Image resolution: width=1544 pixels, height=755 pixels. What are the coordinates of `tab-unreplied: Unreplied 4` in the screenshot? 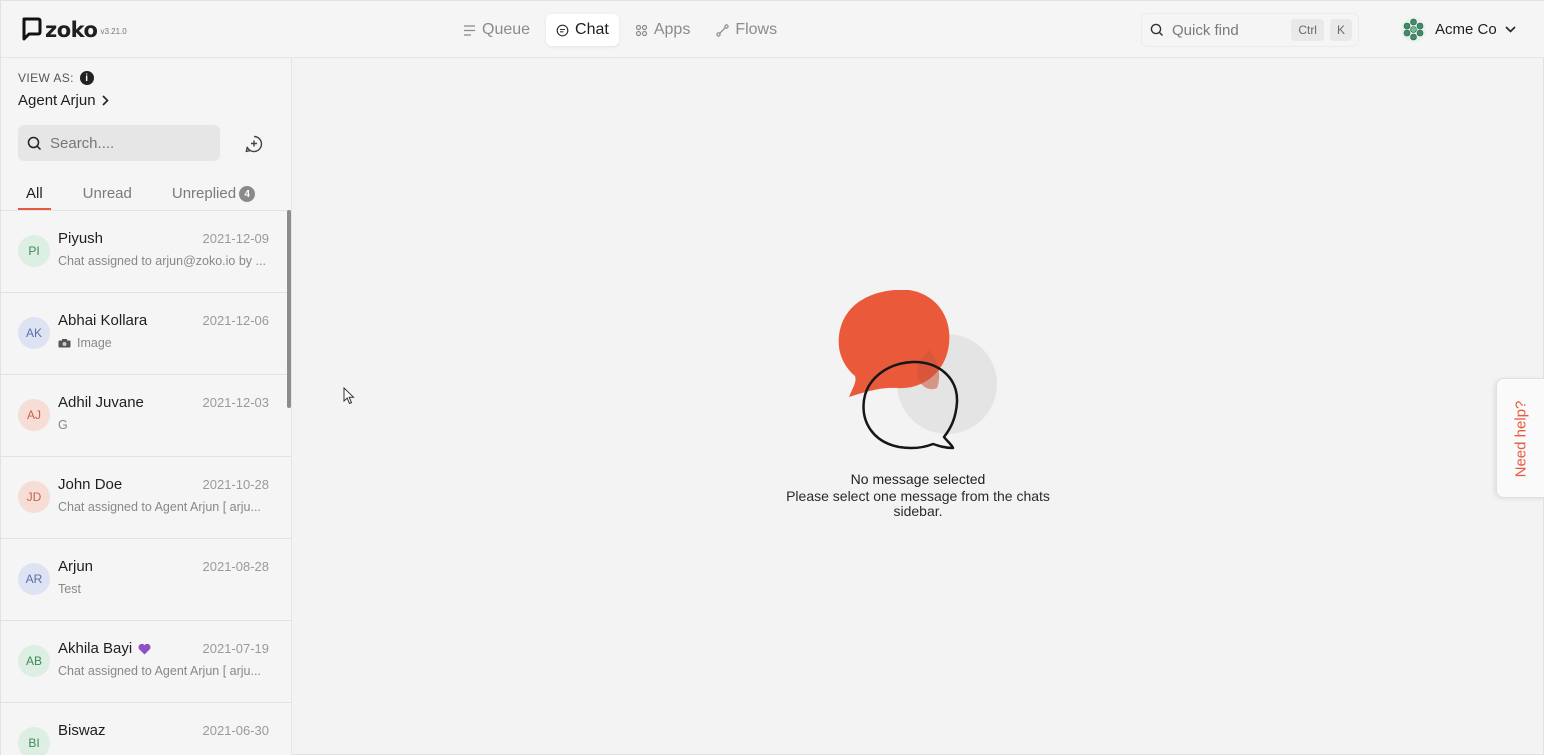 It's located at (213, 194).